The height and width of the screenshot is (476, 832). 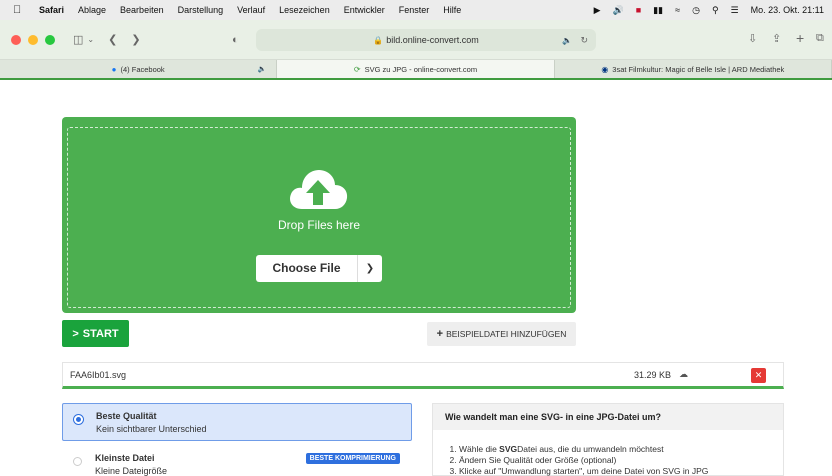 What do you see at coordinates (440, 334) in the screenshot?
I see `plus-icon: +` at bounding box center [440, 334].